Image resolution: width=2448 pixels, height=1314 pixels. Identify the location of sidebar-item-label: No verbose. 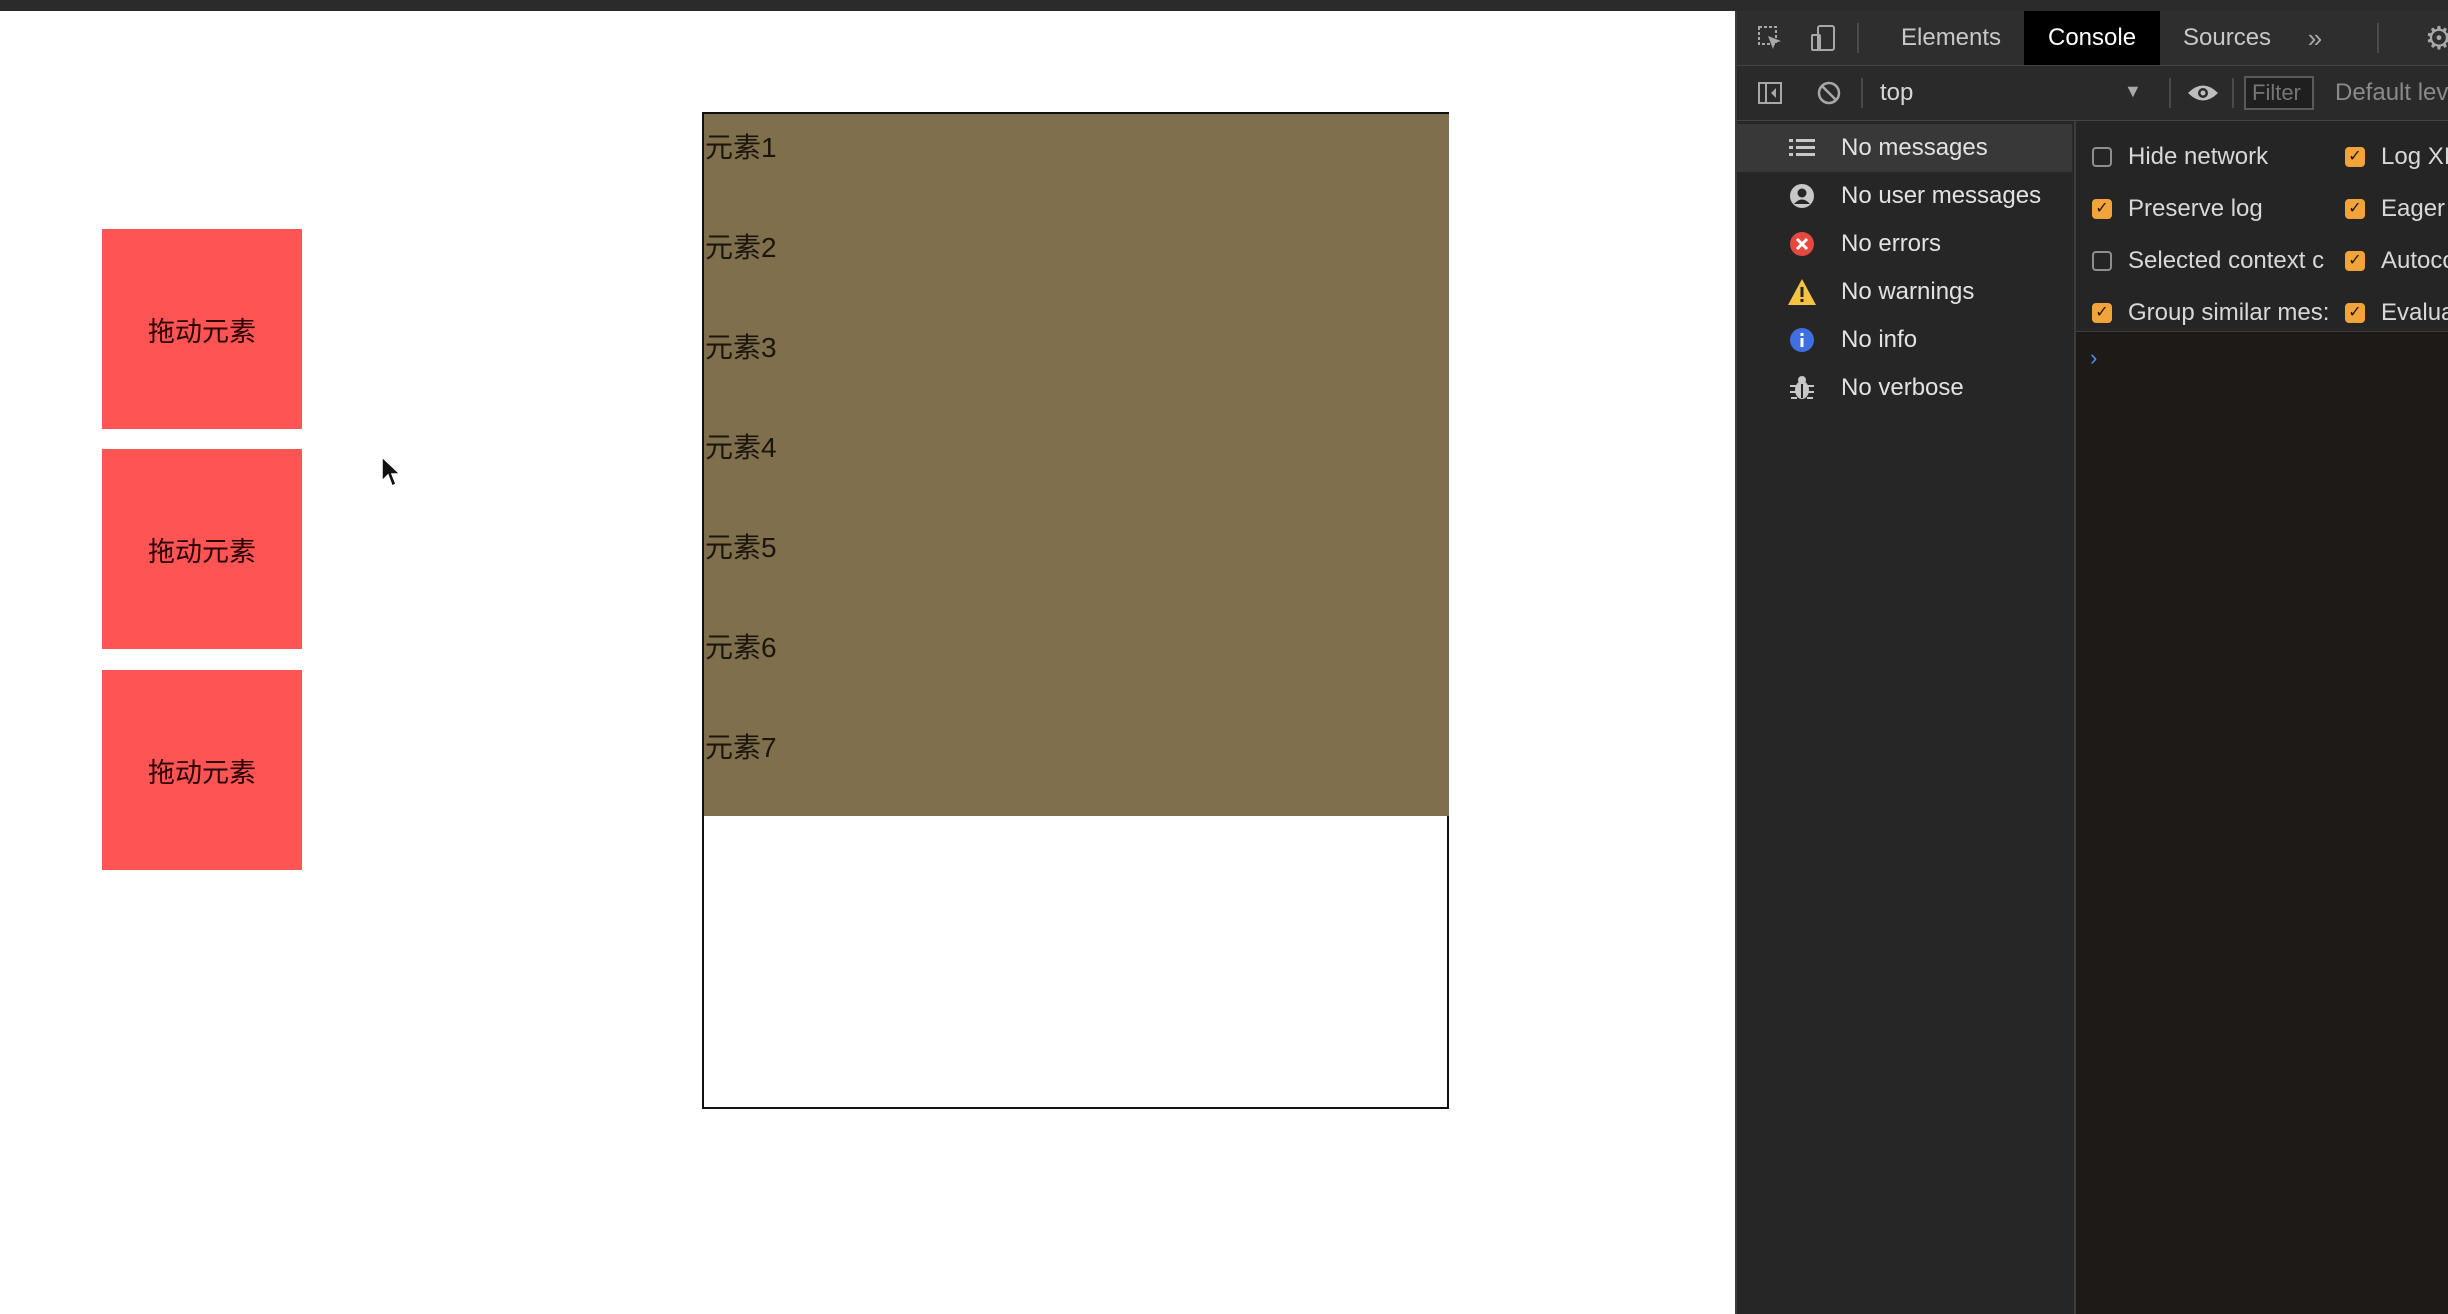
(1902, 387).